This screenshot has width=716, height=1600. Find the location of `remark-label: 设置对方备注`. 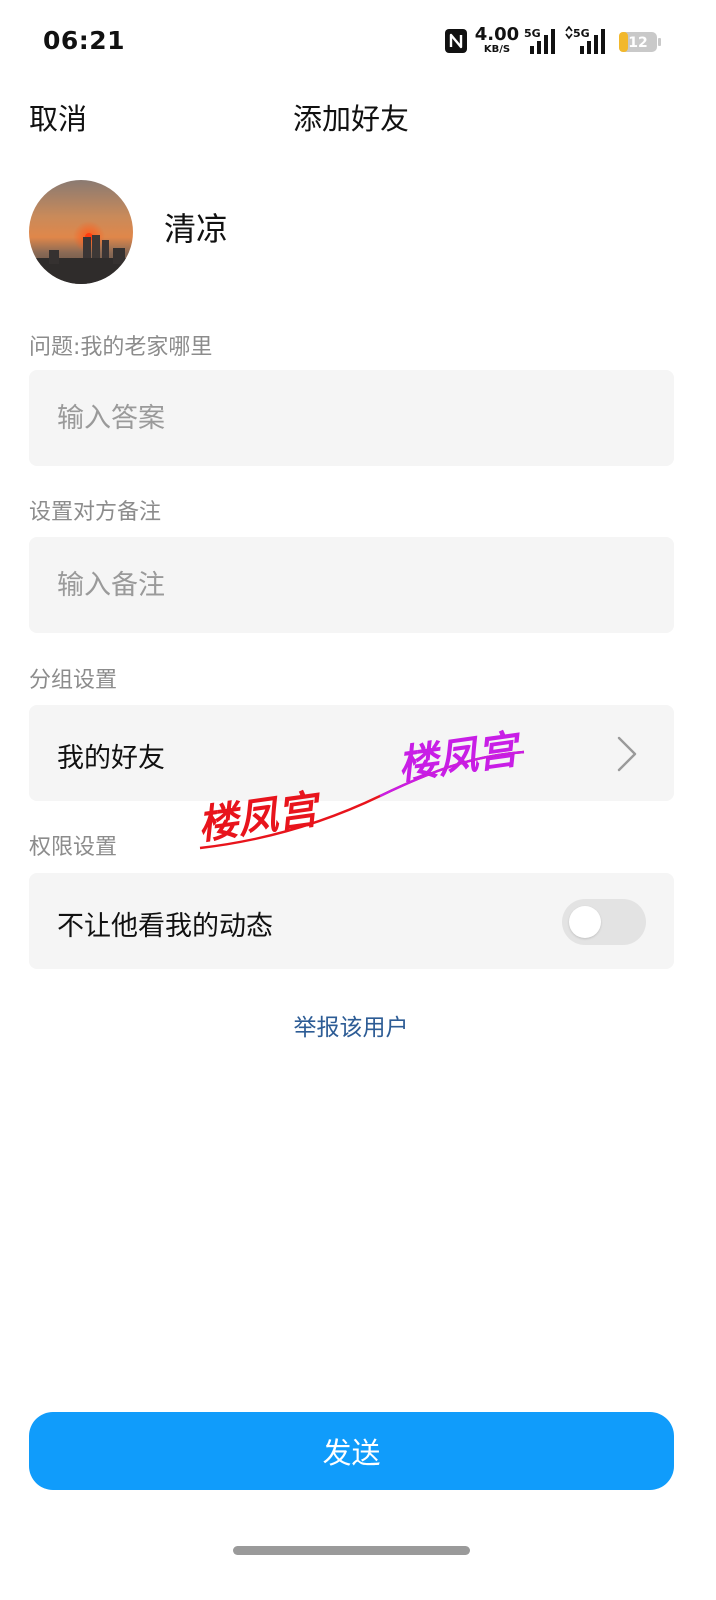

remark-label: 设置对方备注 is located at coordinates (95, 512).